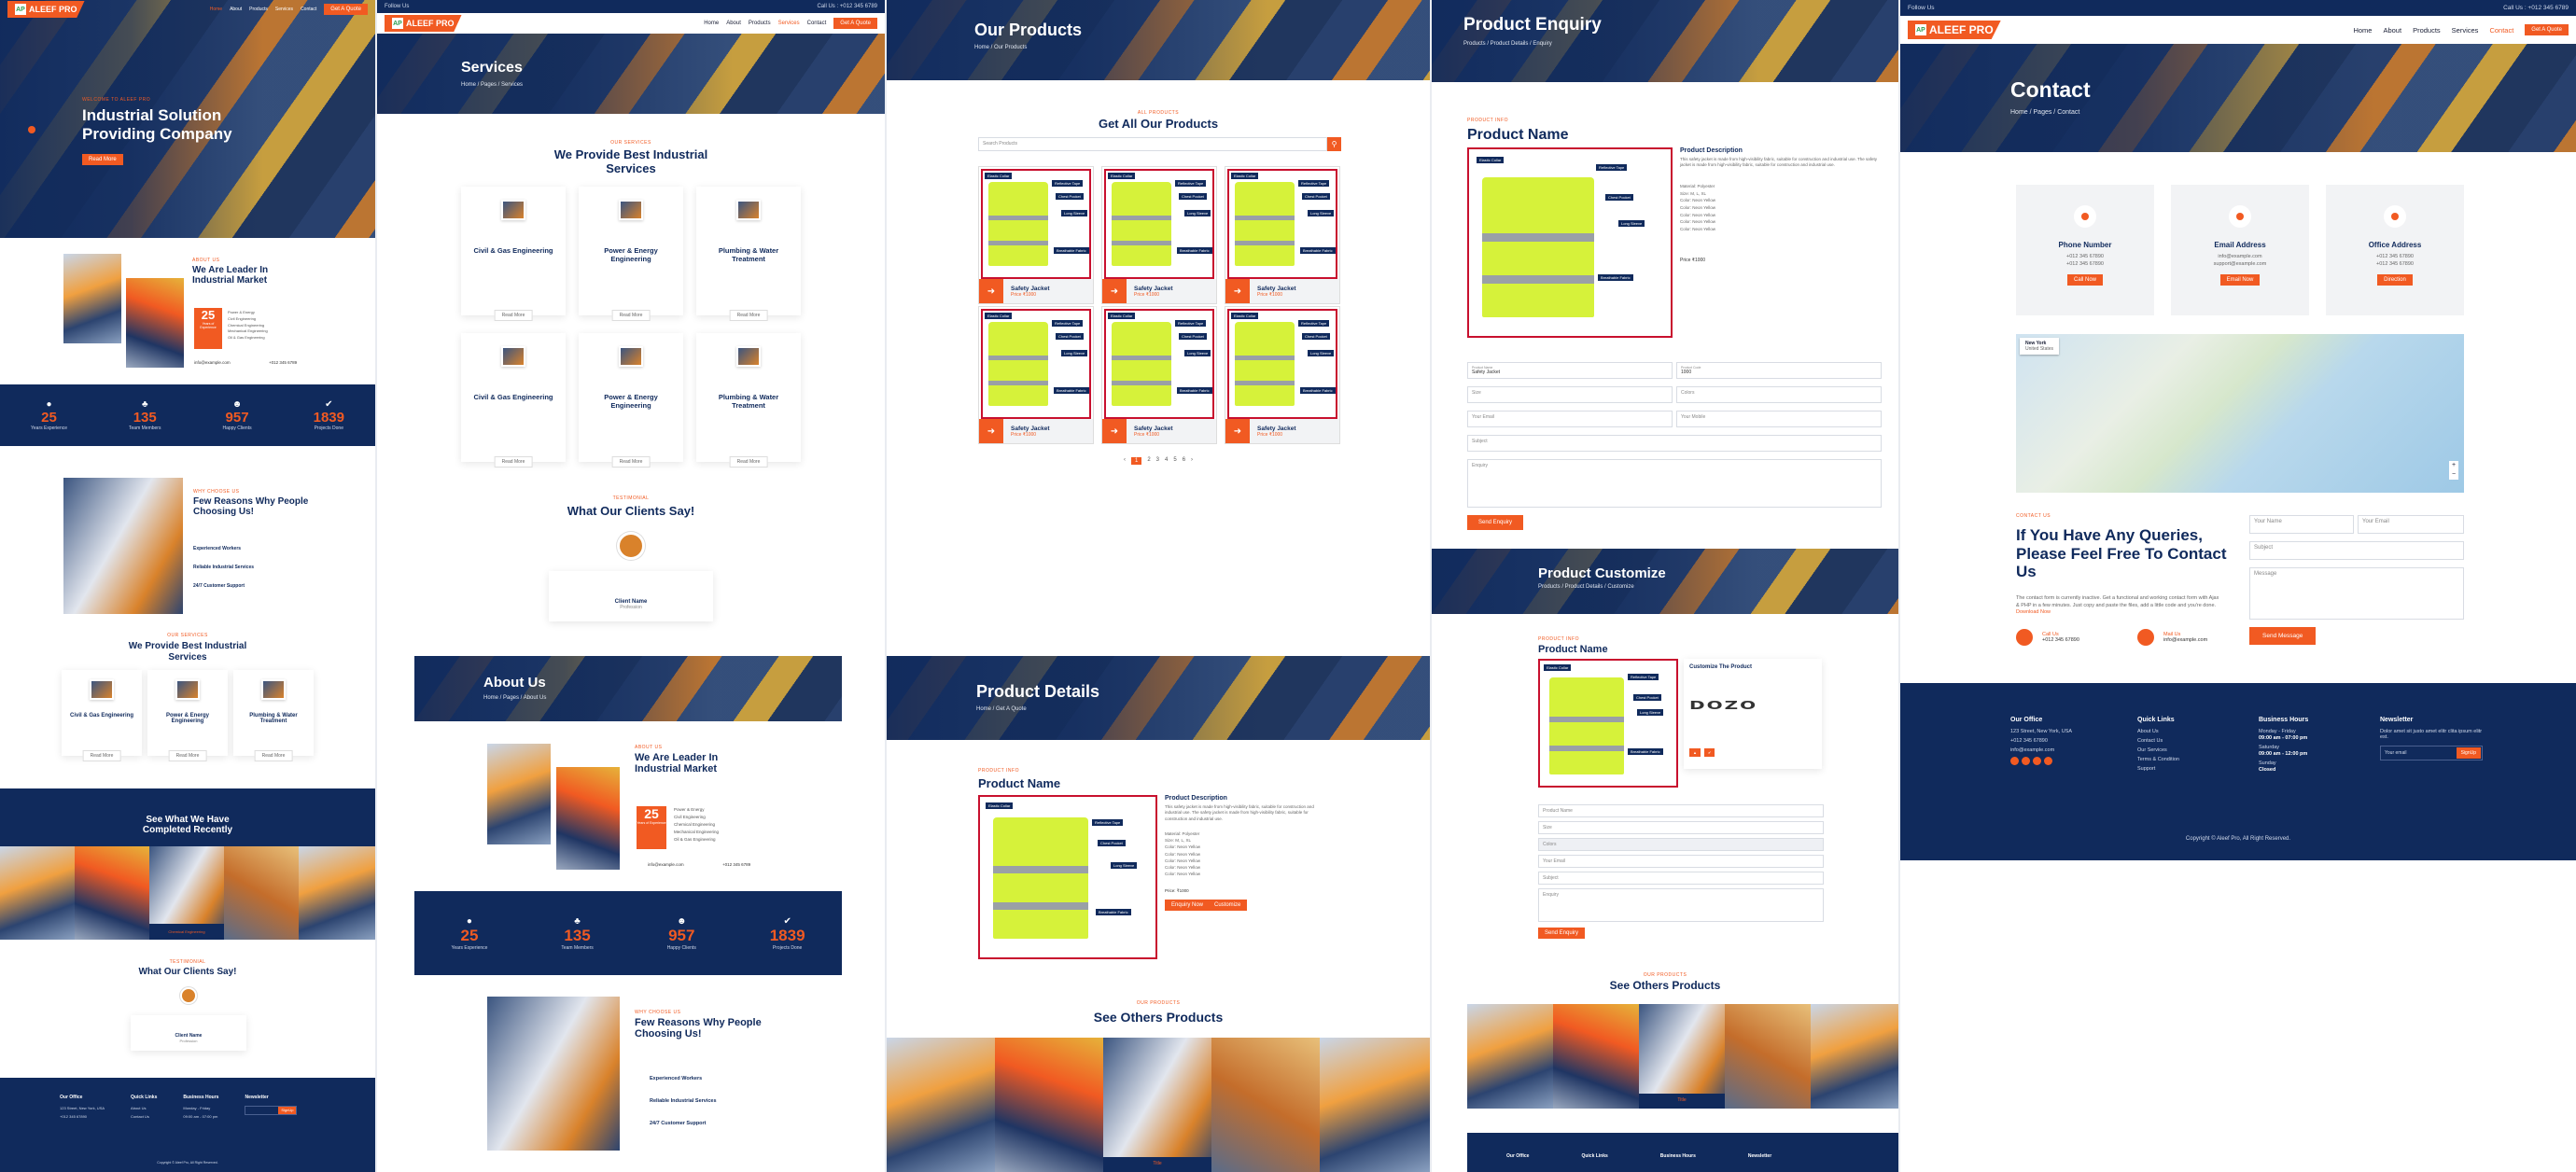 The height and width of the screenshot is (1172, 2576). Describe the element at coordinates (2171, 759) in the screenshot. I see `footer-link: Terms & Condition` at that location.